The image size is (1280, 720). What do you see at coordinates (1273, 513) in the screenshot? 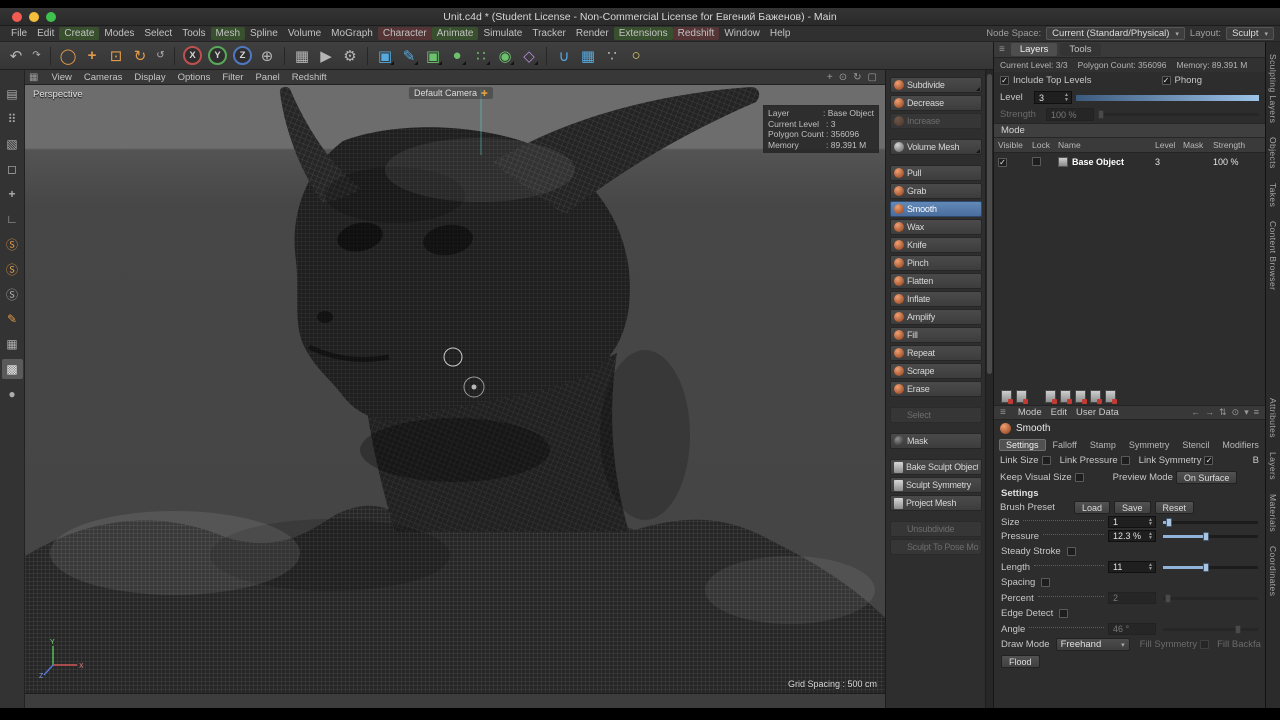
I see `dock-tab: Materials` at bounding box center [1273, 513].